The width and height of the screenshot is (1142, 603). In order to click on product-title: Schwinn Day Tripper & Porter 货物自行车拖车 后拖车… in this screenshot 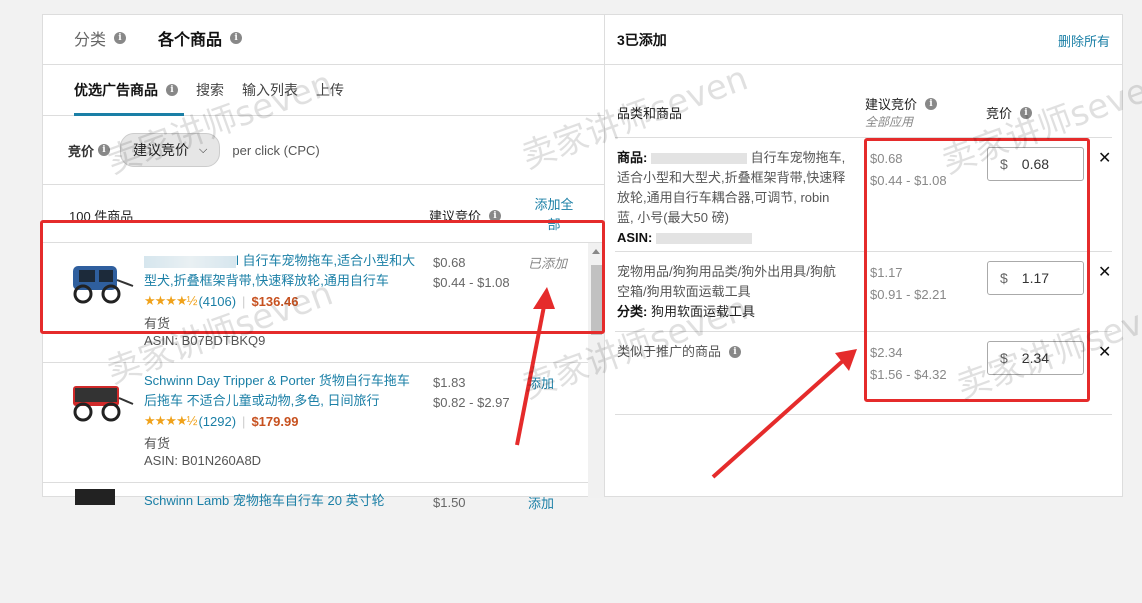, I will do `click(281, 391)`.